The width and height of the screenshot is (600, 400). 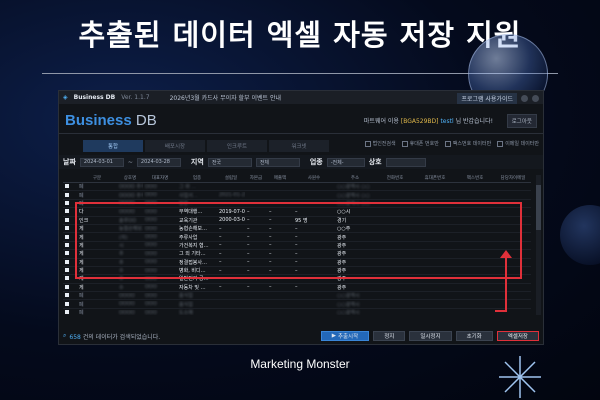 I want to click on check-fax: 팩스번호 데이터만, so click(x=468, y=143).